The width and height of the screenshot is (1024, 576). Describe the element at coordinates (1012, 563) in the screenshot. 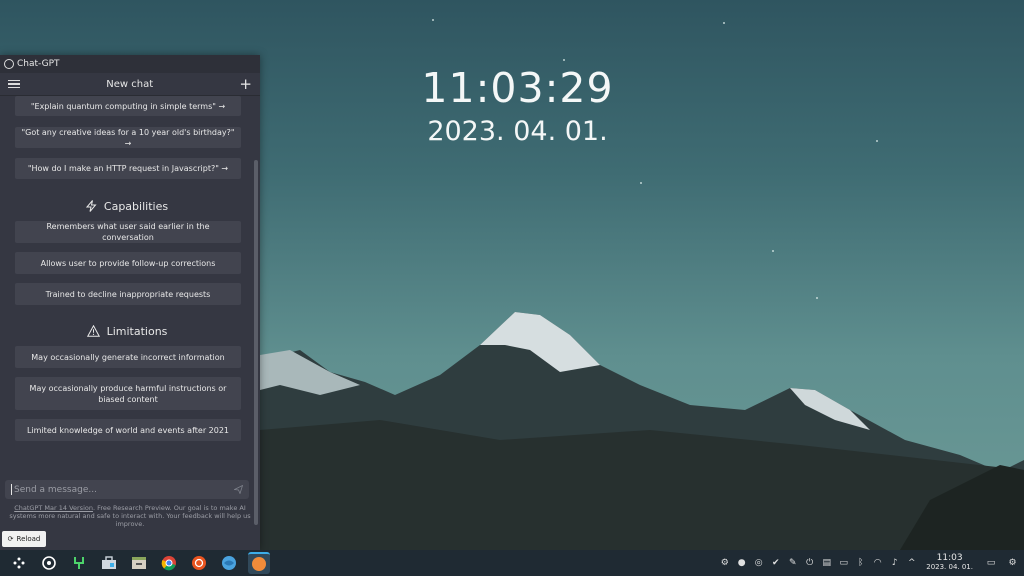

I see `settings-tray-icon: ⚙` at that location.